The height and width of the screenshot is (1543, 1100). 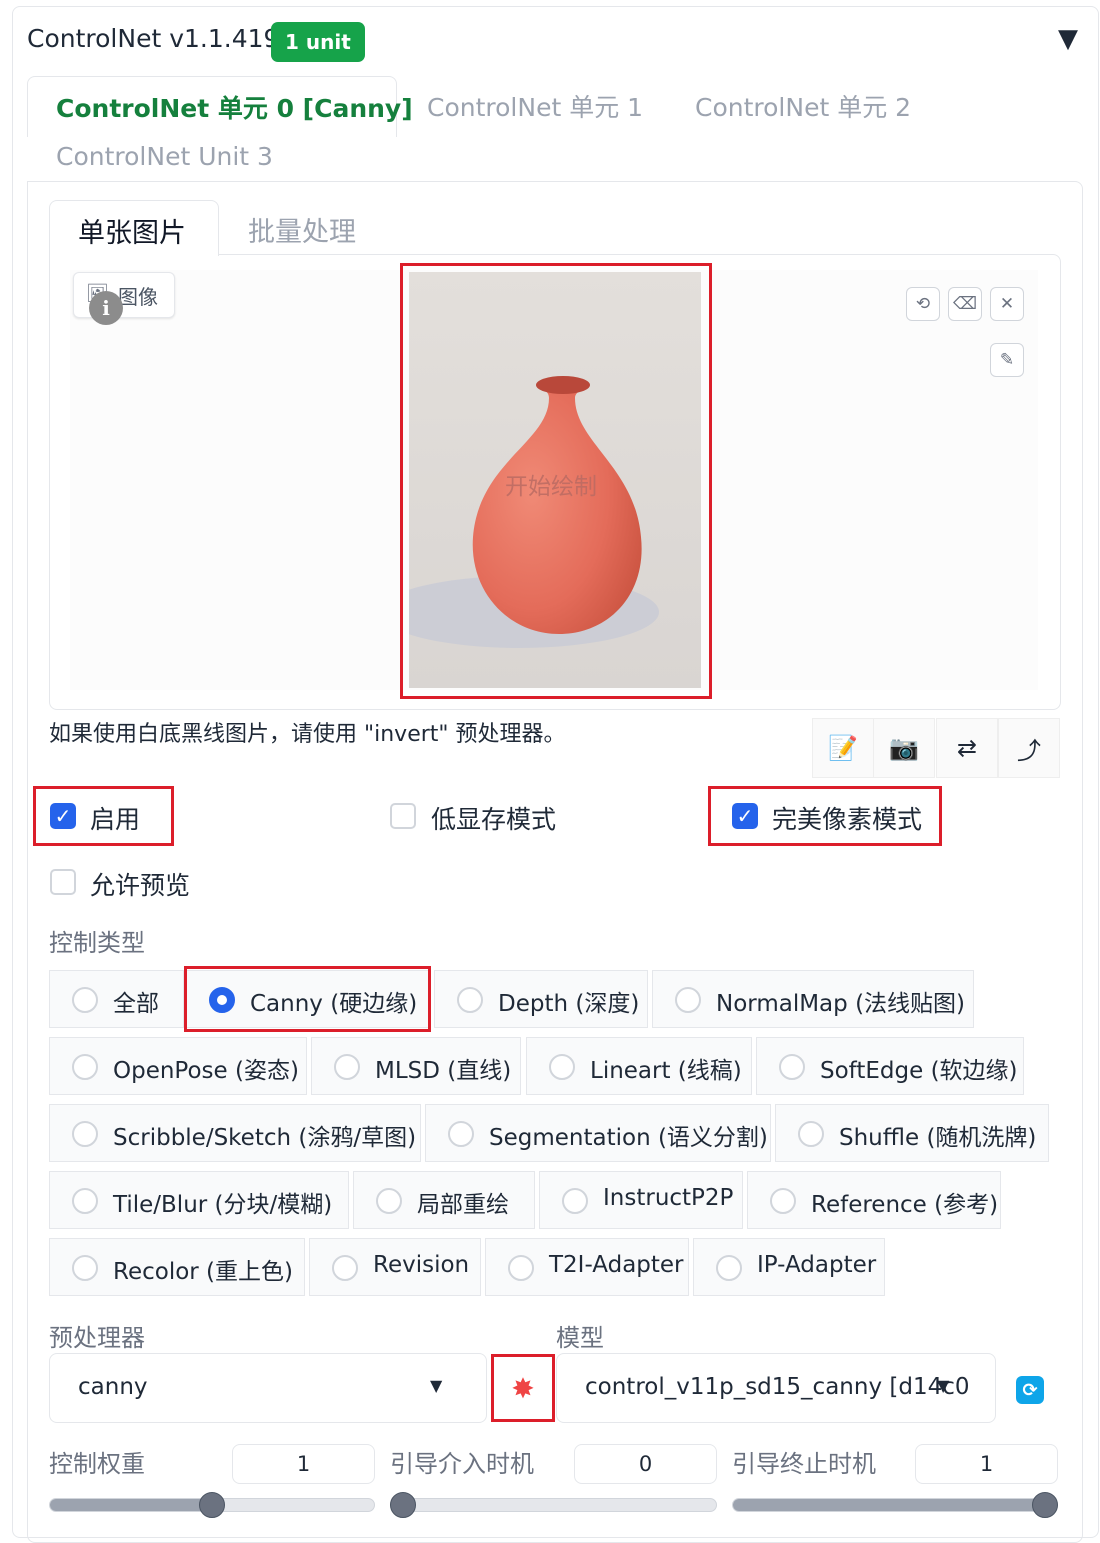 I want to click on control-type-option: T2I-Adapter, so click(x=587, y=1267).